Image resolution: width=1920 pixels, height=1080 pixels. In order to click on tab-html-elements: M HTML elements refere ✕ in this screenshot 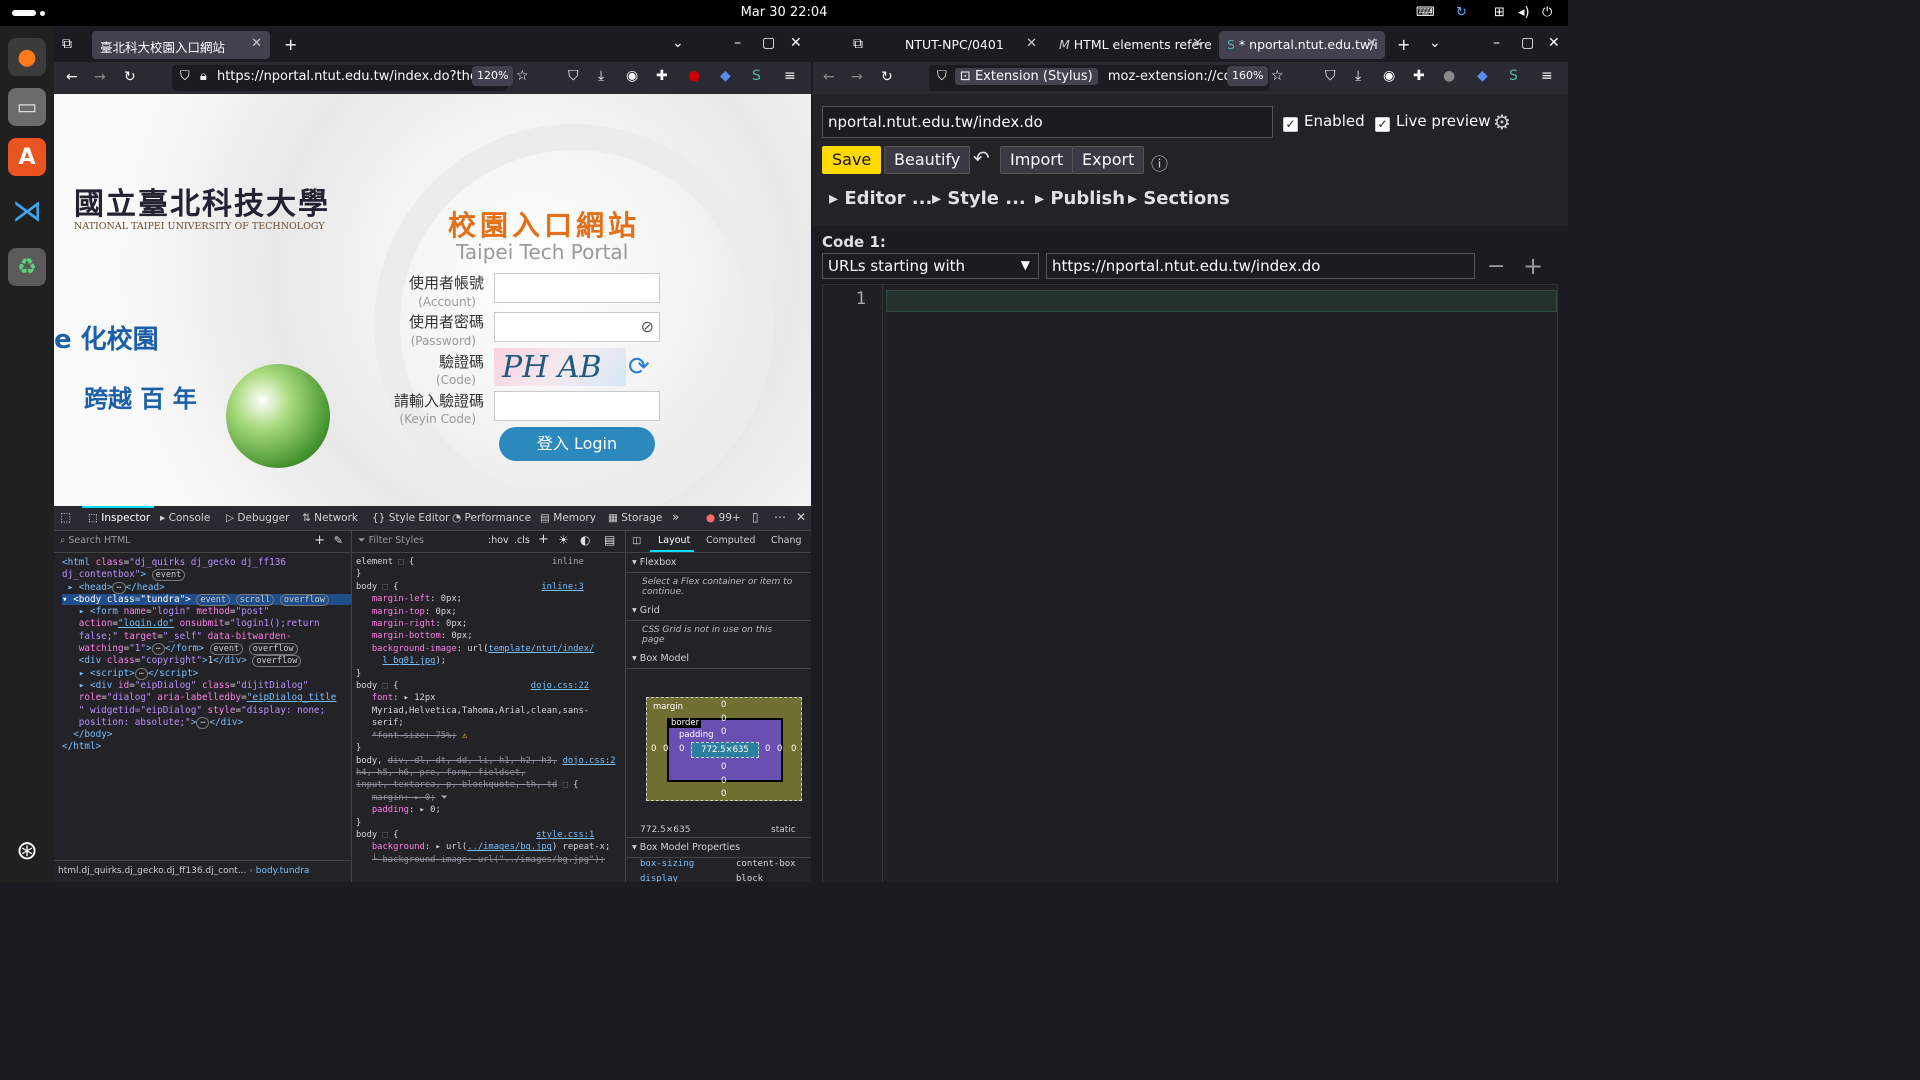, I will do `click(1131, 45)`.